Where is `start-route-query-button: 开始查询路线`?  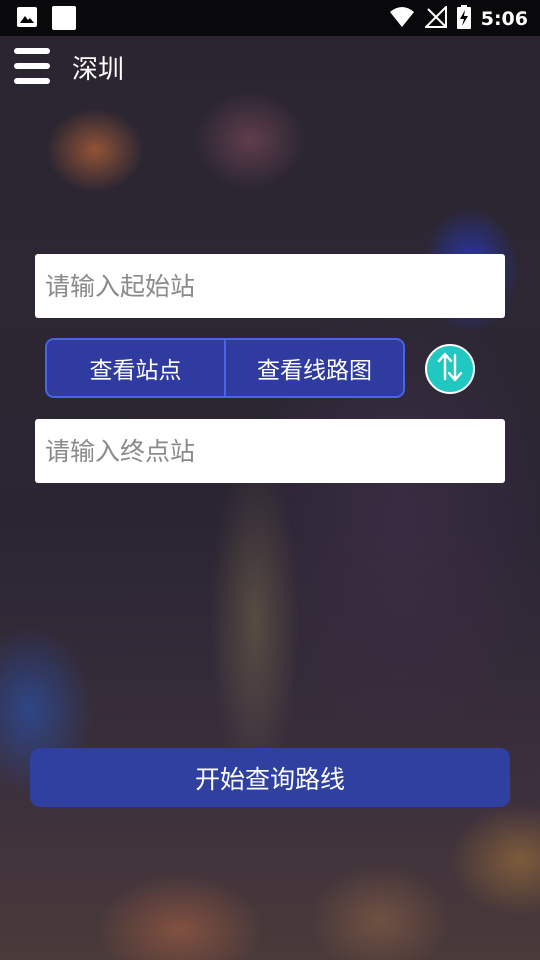
start-route-query-button: 开始查询路线 is located at coordinates (270, 777).